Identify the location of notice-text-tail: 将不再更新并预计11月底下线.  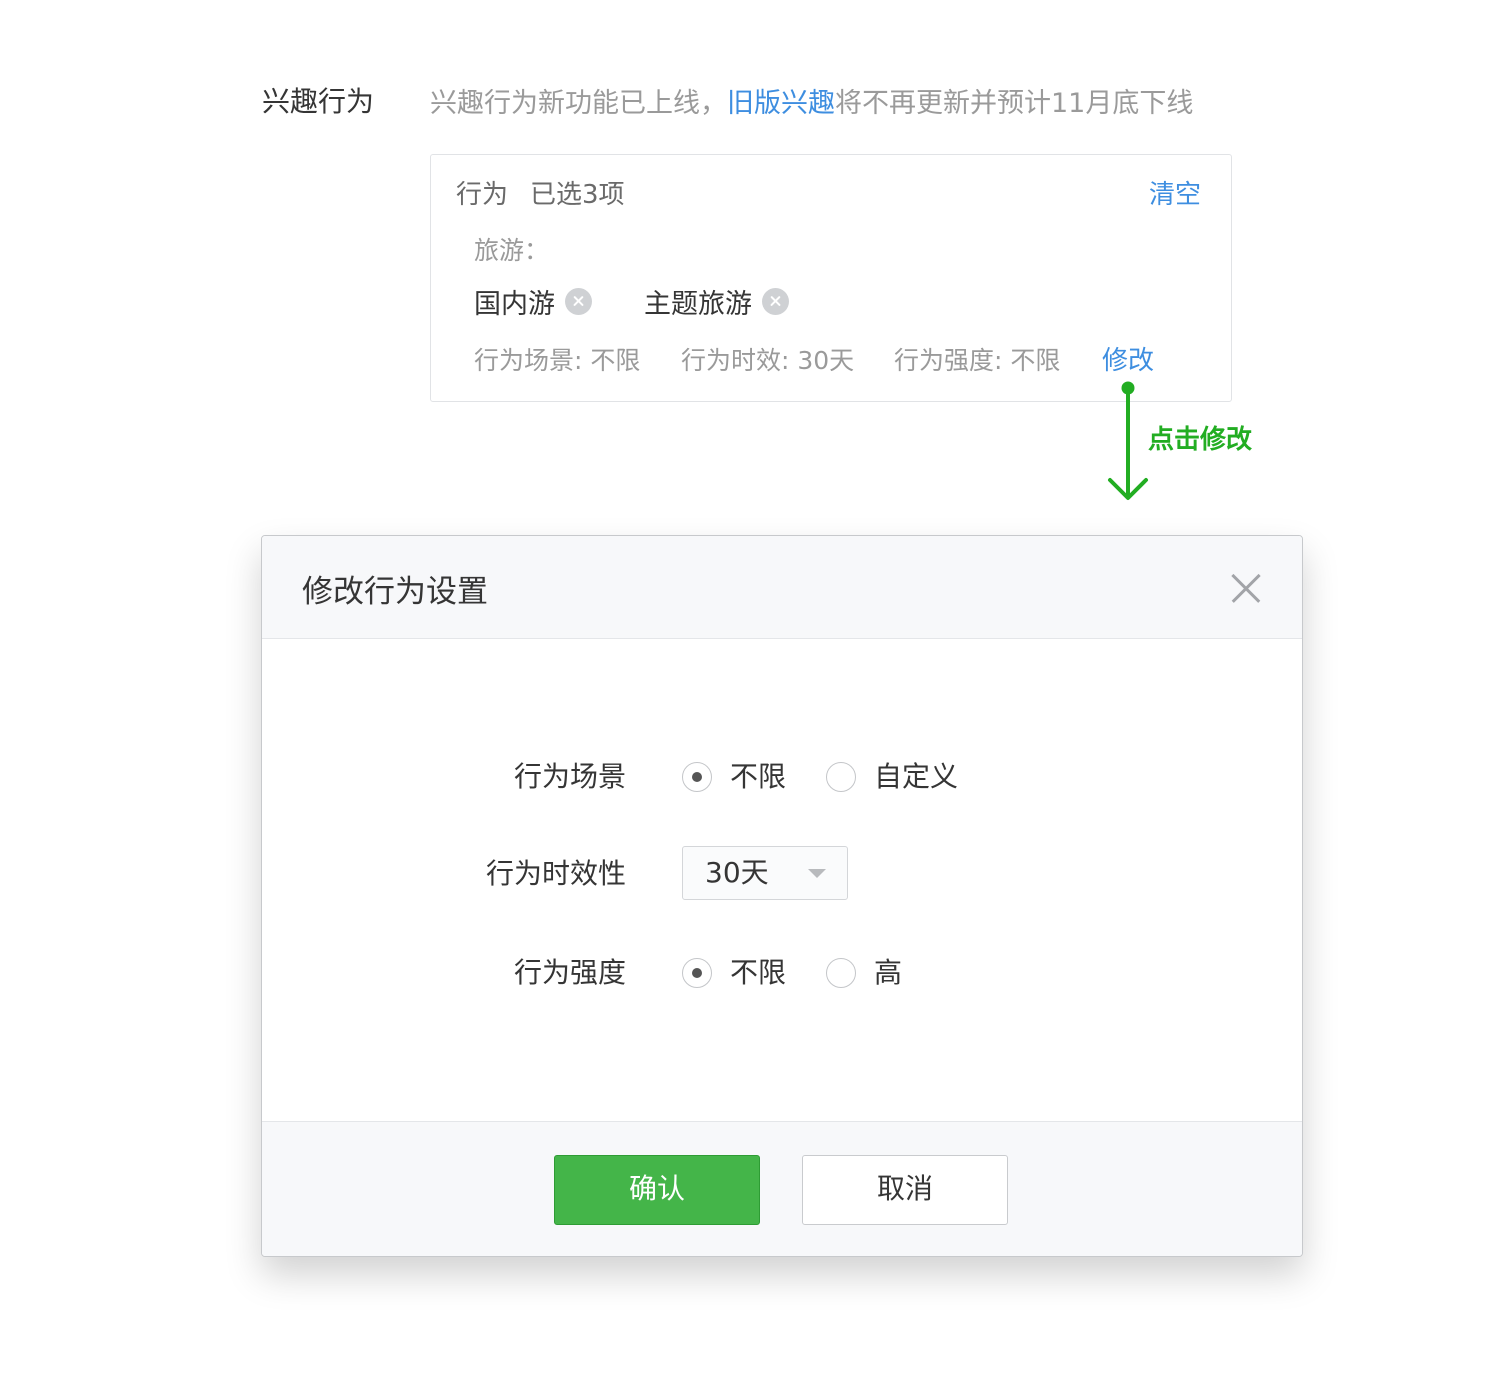
(1014, 103).